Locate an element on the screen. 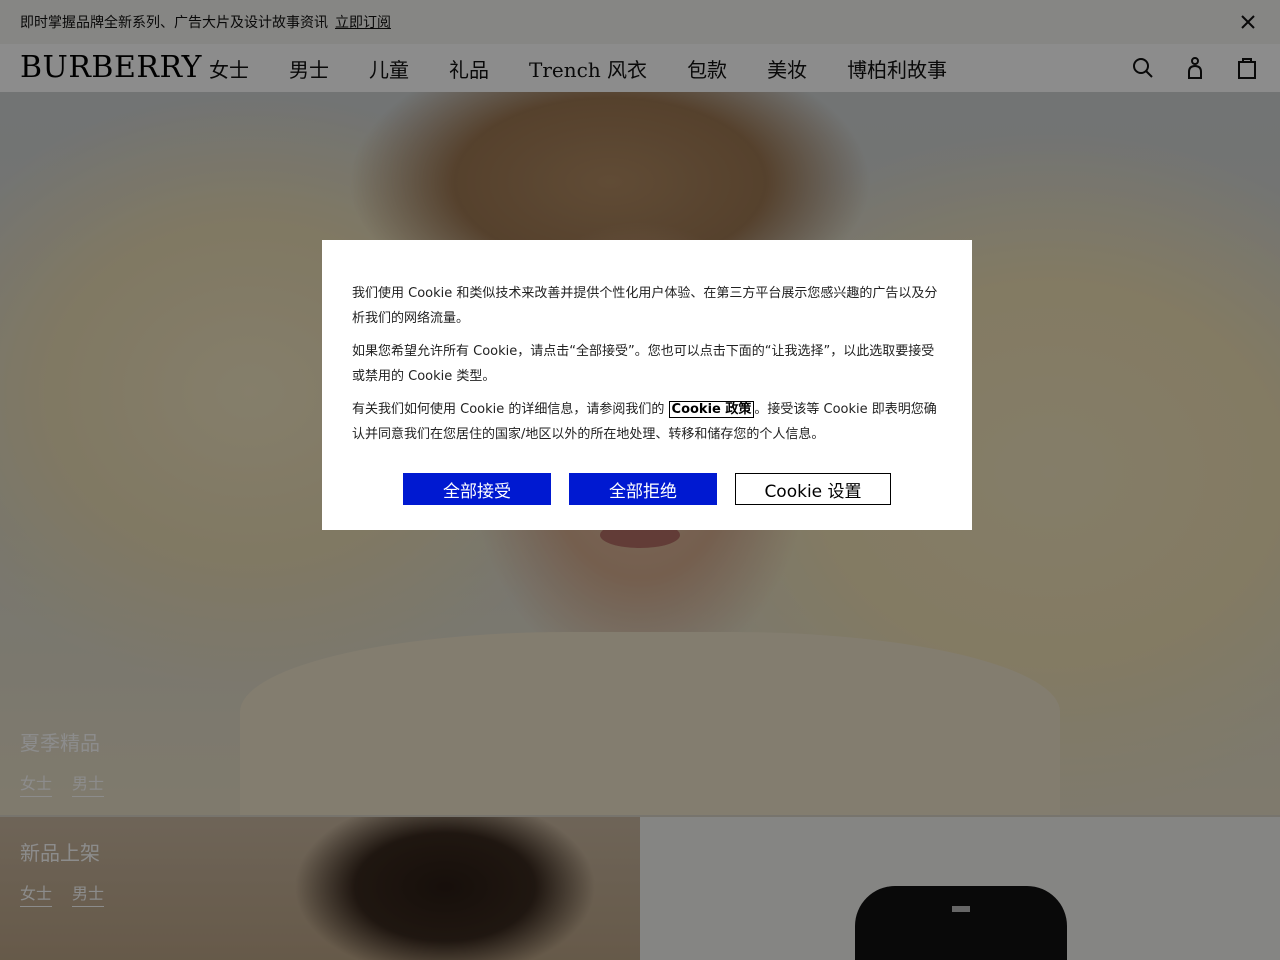  accept-all-button: 全部接受 is located at coordinates (477, 489).